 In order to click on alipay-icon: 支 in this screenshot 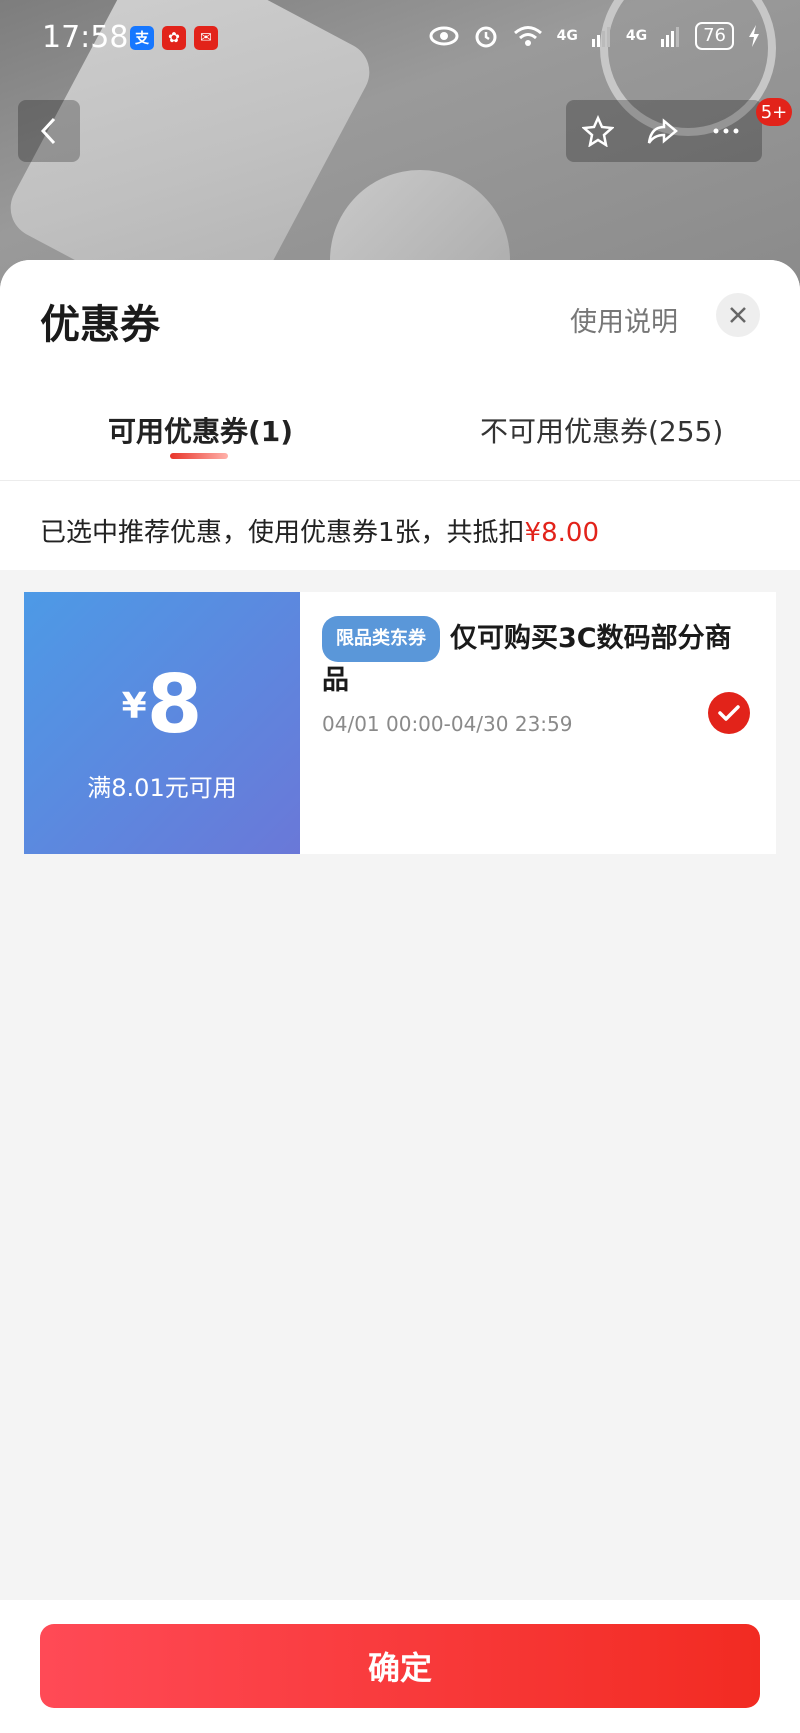, I will do `click(142, 38)`.